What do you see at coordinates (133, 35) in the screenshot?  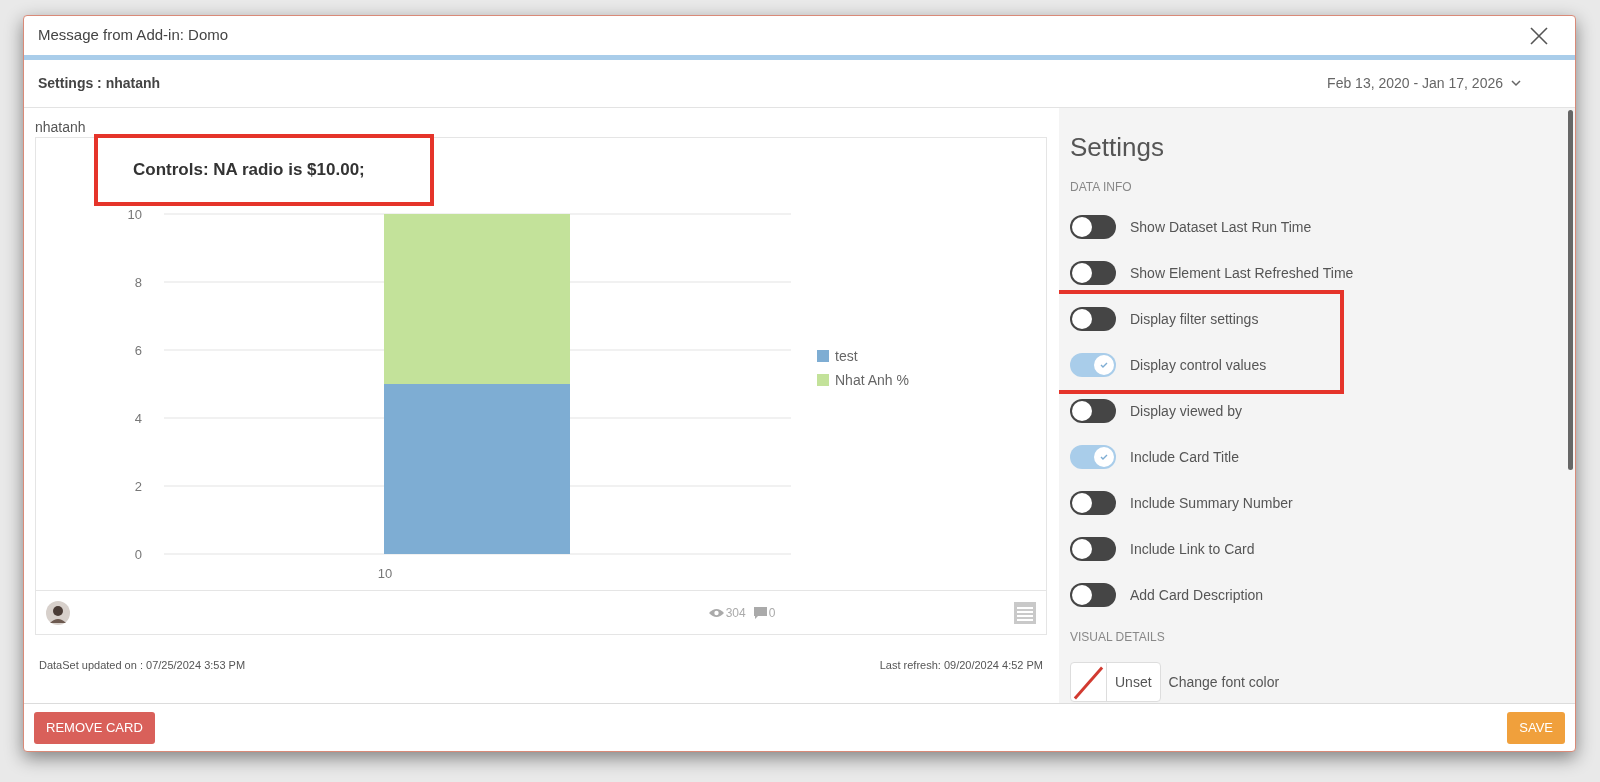 I see `dialog-title: Message from Add-in: Domo` at bounding box center [133, 35].